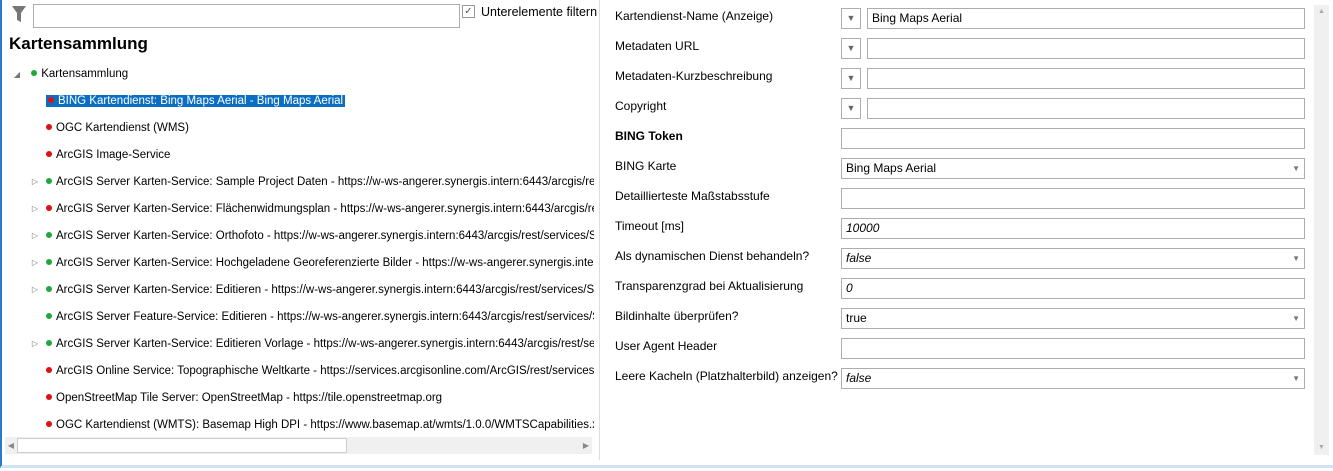 Image resolution: width=1333 pixels, height=471 pixels. Describe the element at coordinates (649, 136) in the screenshot. I see `property-label: BING Token` at that location.